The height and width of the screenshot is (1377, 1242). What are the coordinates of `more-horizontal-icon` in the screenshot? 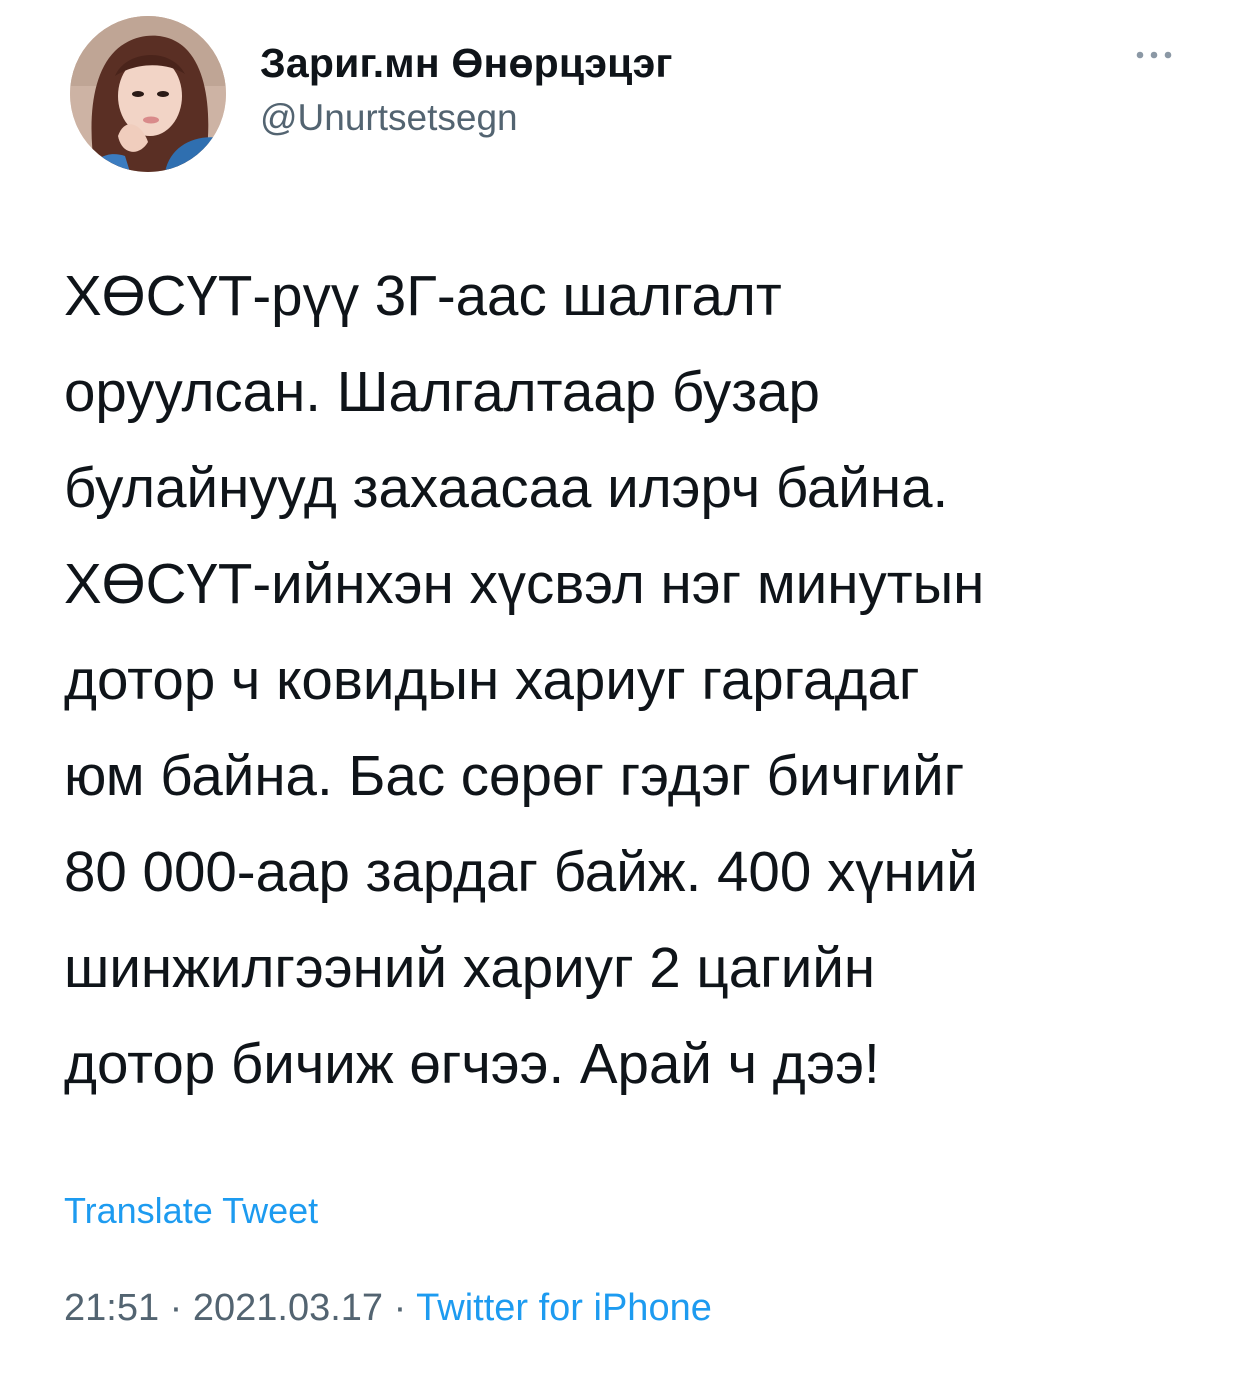 It's located at (1154, 55).